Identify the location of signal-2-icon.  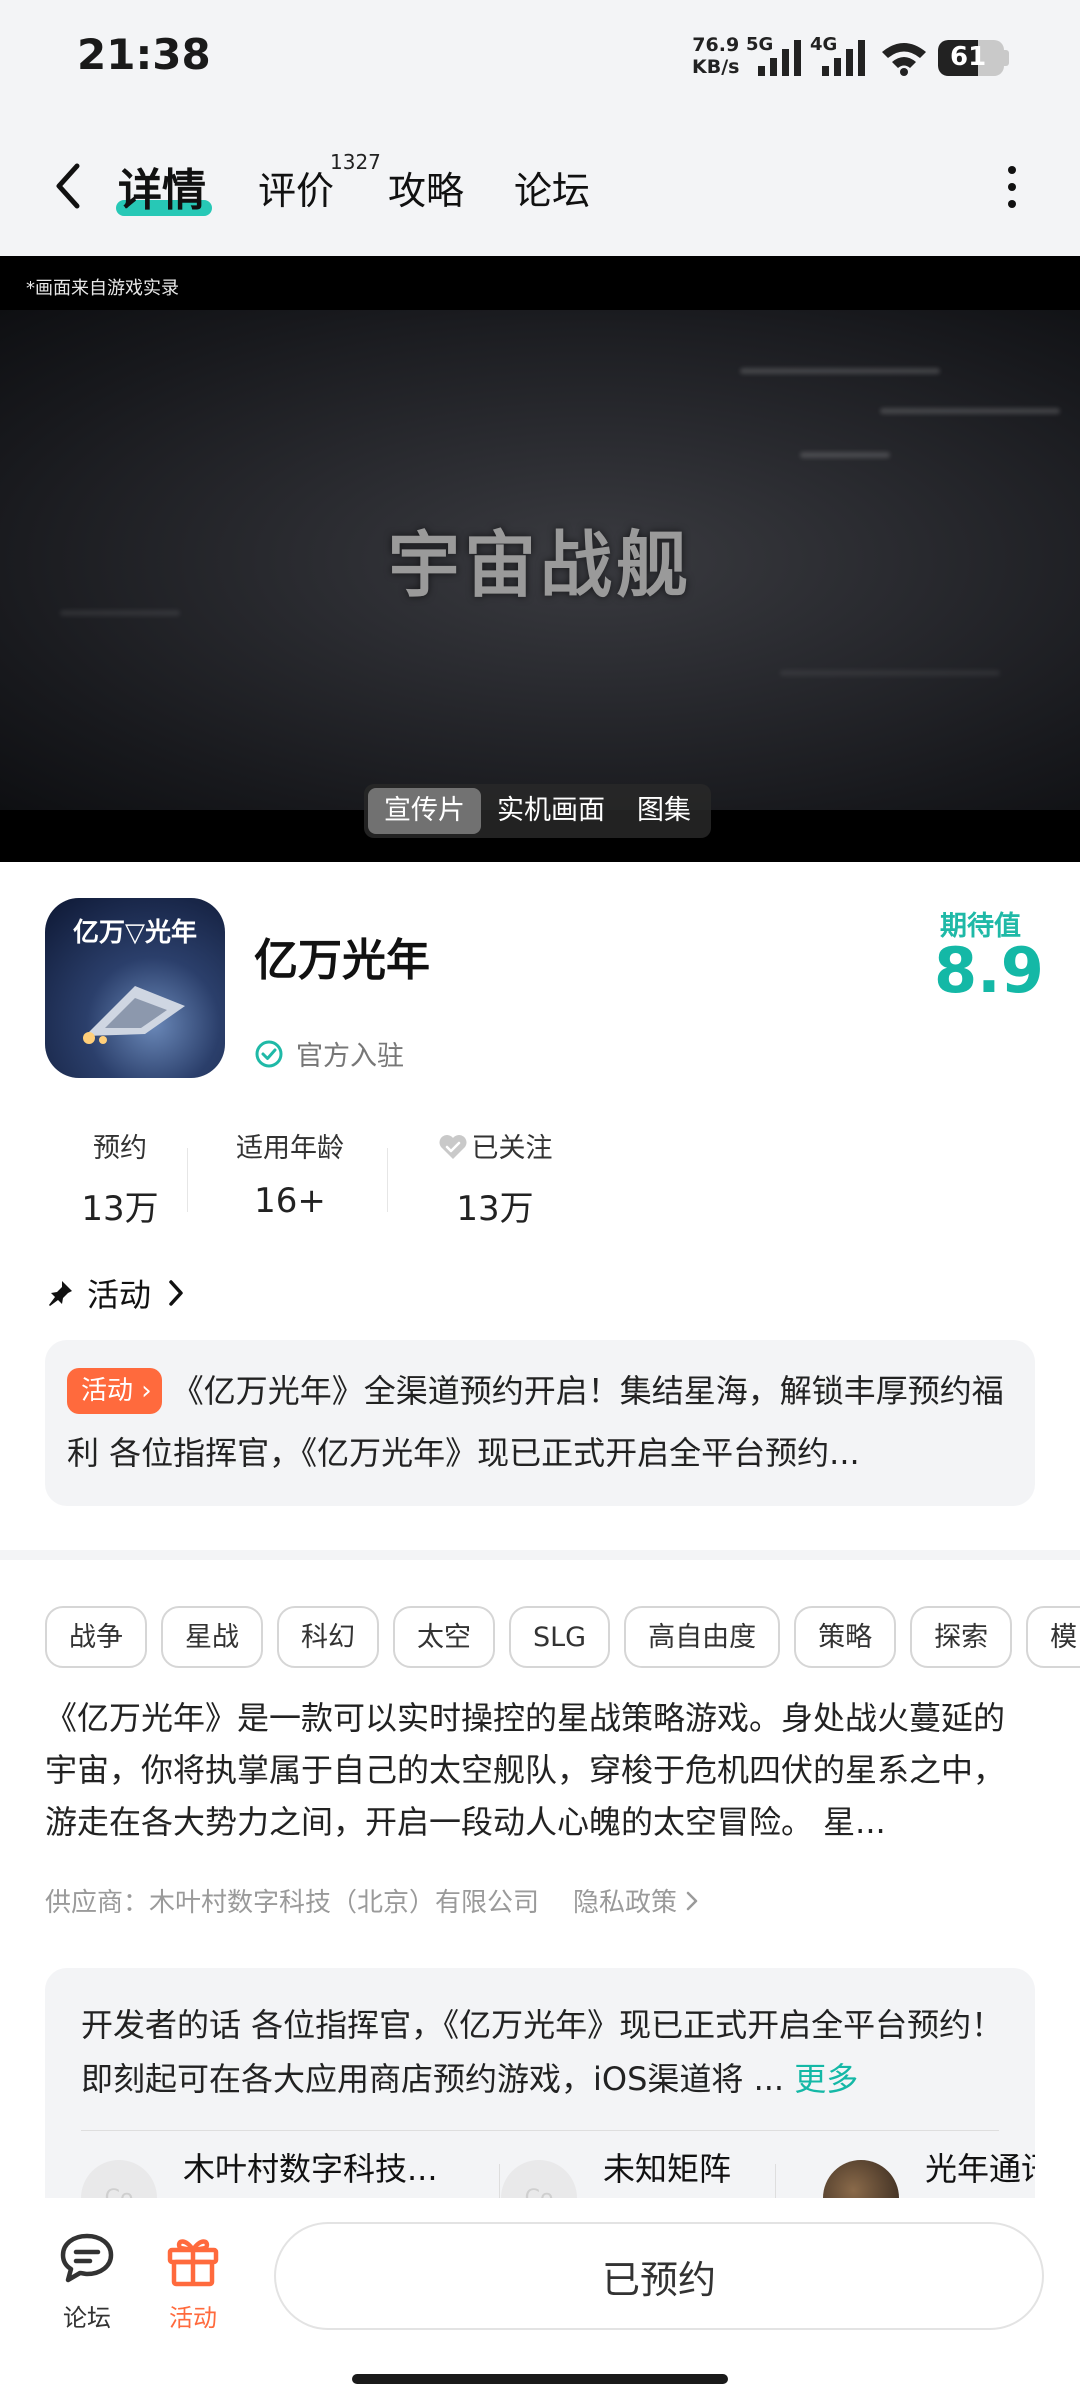
(843, 58).